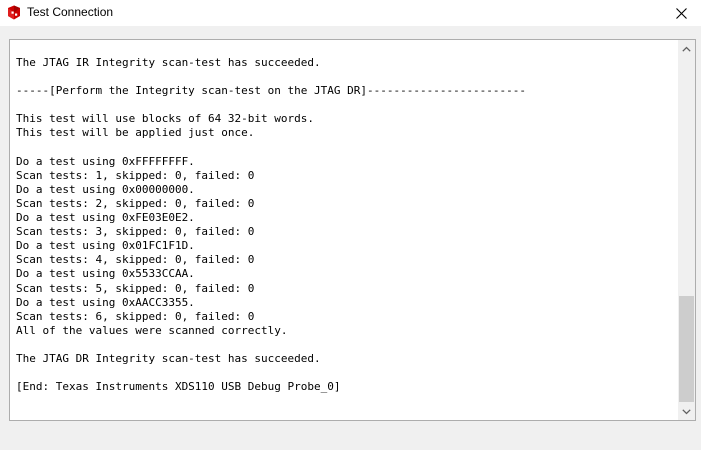 This screenshot has height=450, width=701. What do you see at coordinates (14, 12) in the screenshot?
I see `ti-logo-icon` at bounding box center [14, 12].